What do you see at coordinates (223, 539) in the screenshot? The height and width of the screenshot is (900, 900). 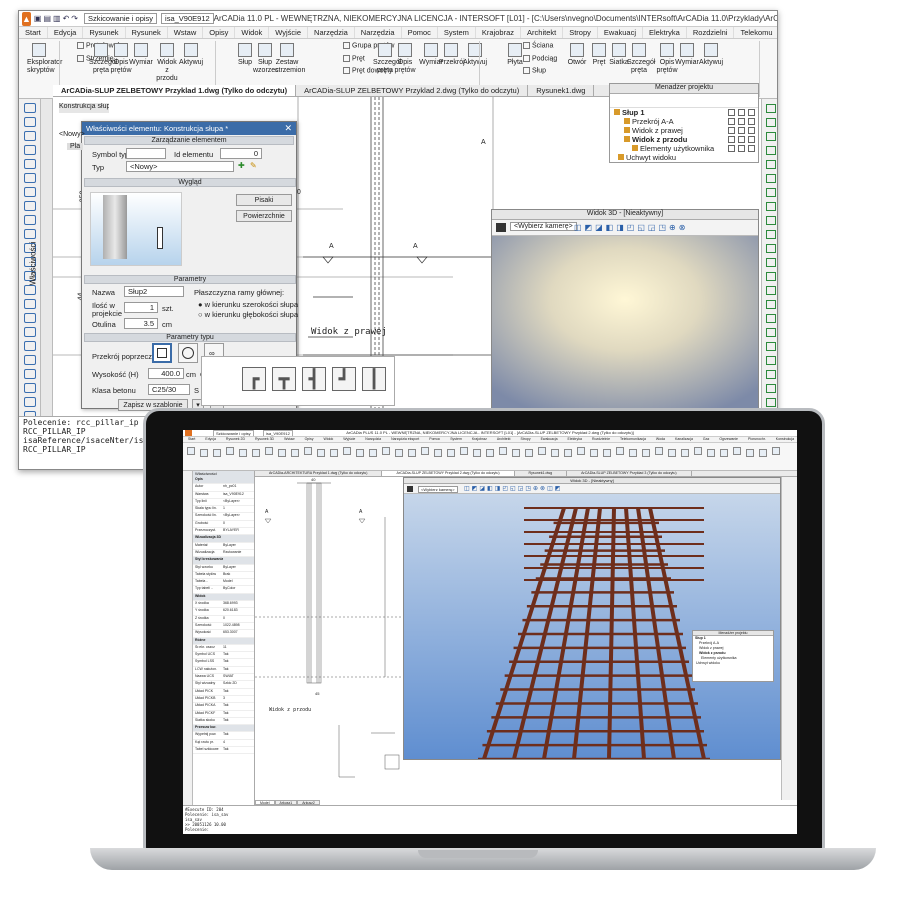 I see `laptop-prop-row: Wizualizacja 3D` at bounding box center [223, 539].